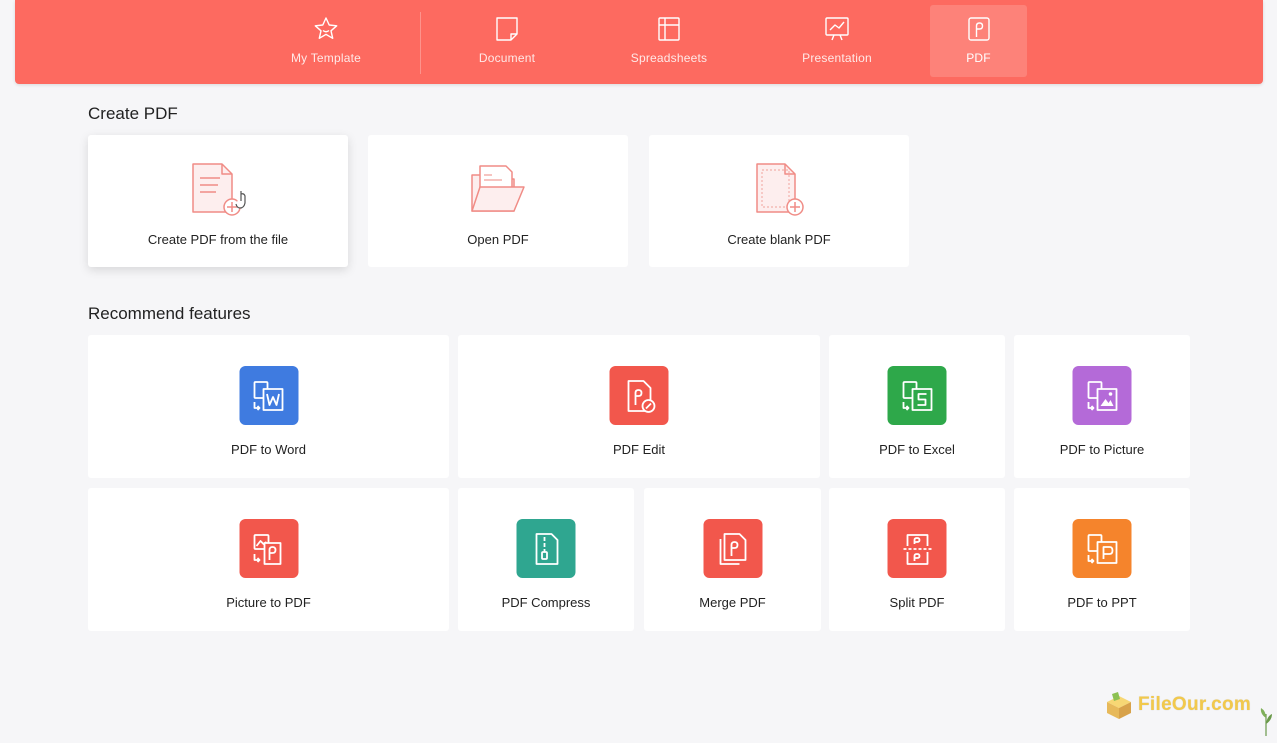  I want to click on pdf-compress-icon, so click(546, 548).